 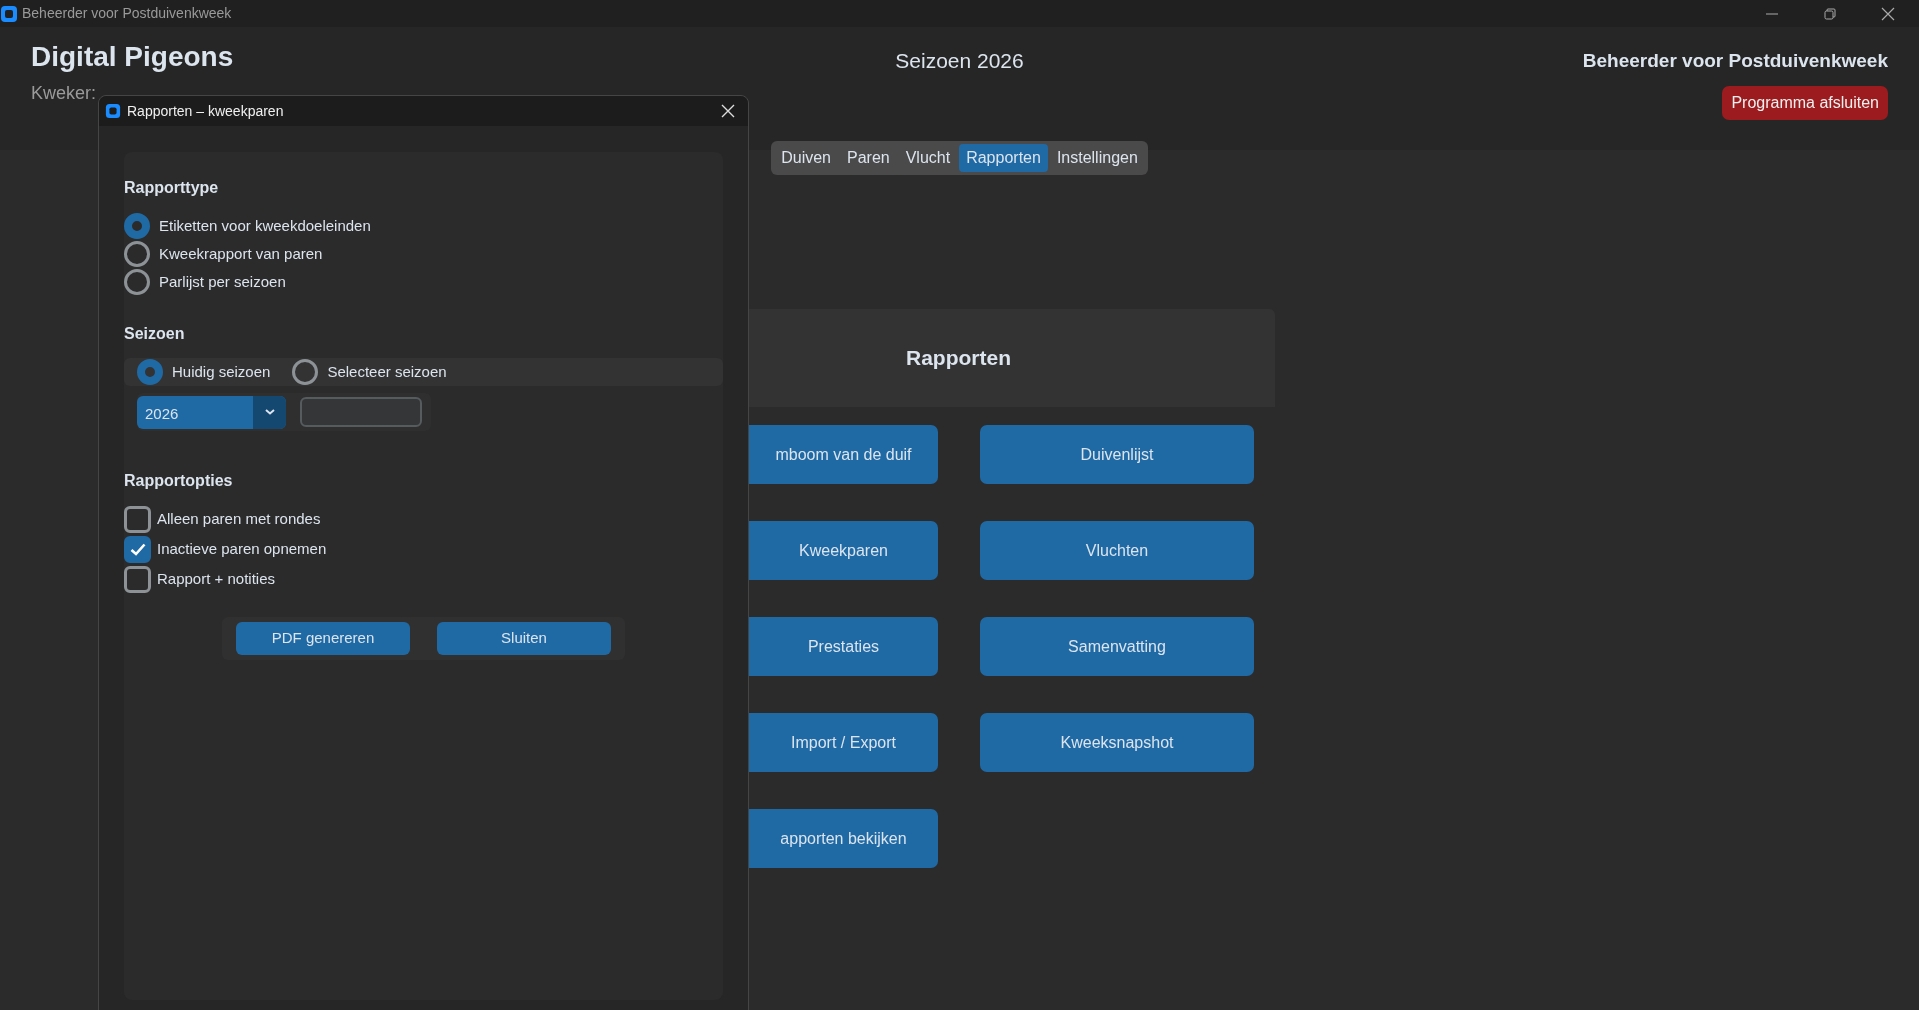 I want to click on window-title: Beheerder voor Postduivenkweek, so click(x=127, y=13).